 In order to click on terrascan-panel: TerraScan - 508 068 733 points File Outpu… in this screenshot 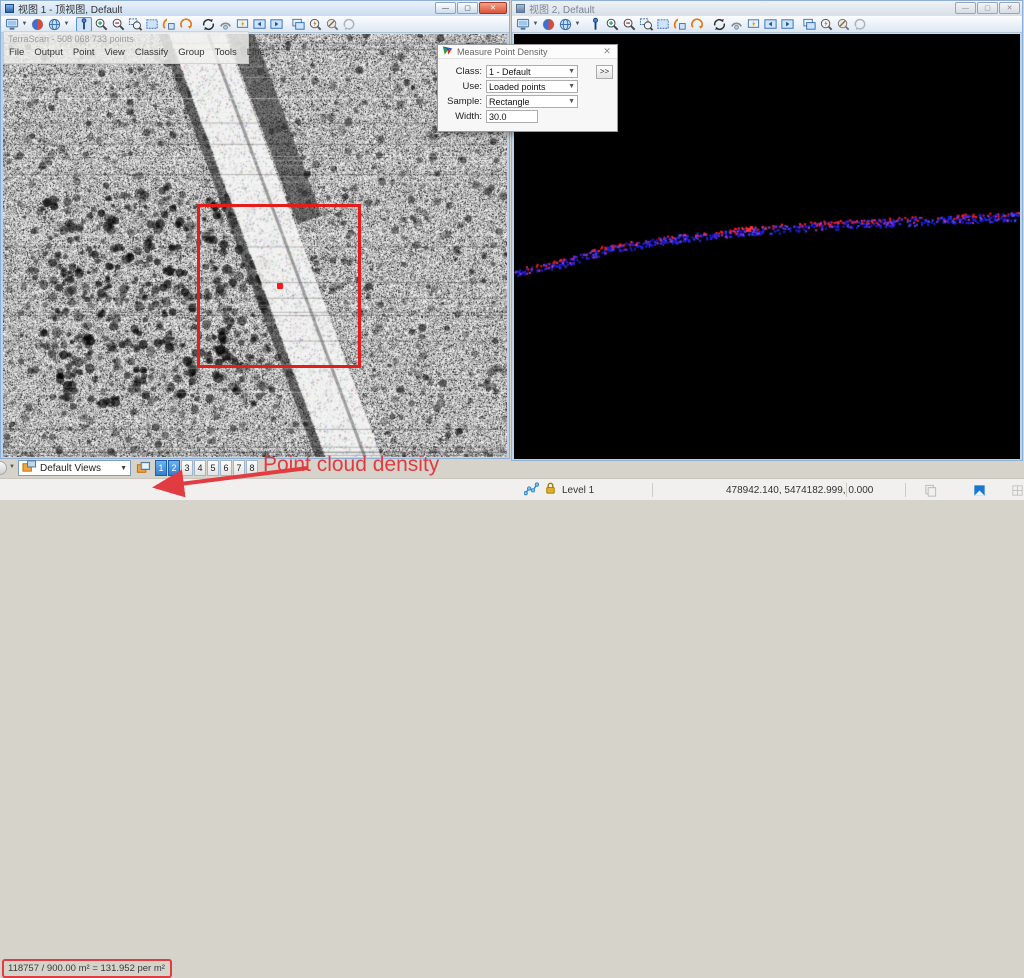, I will do `click(134, 47)`.